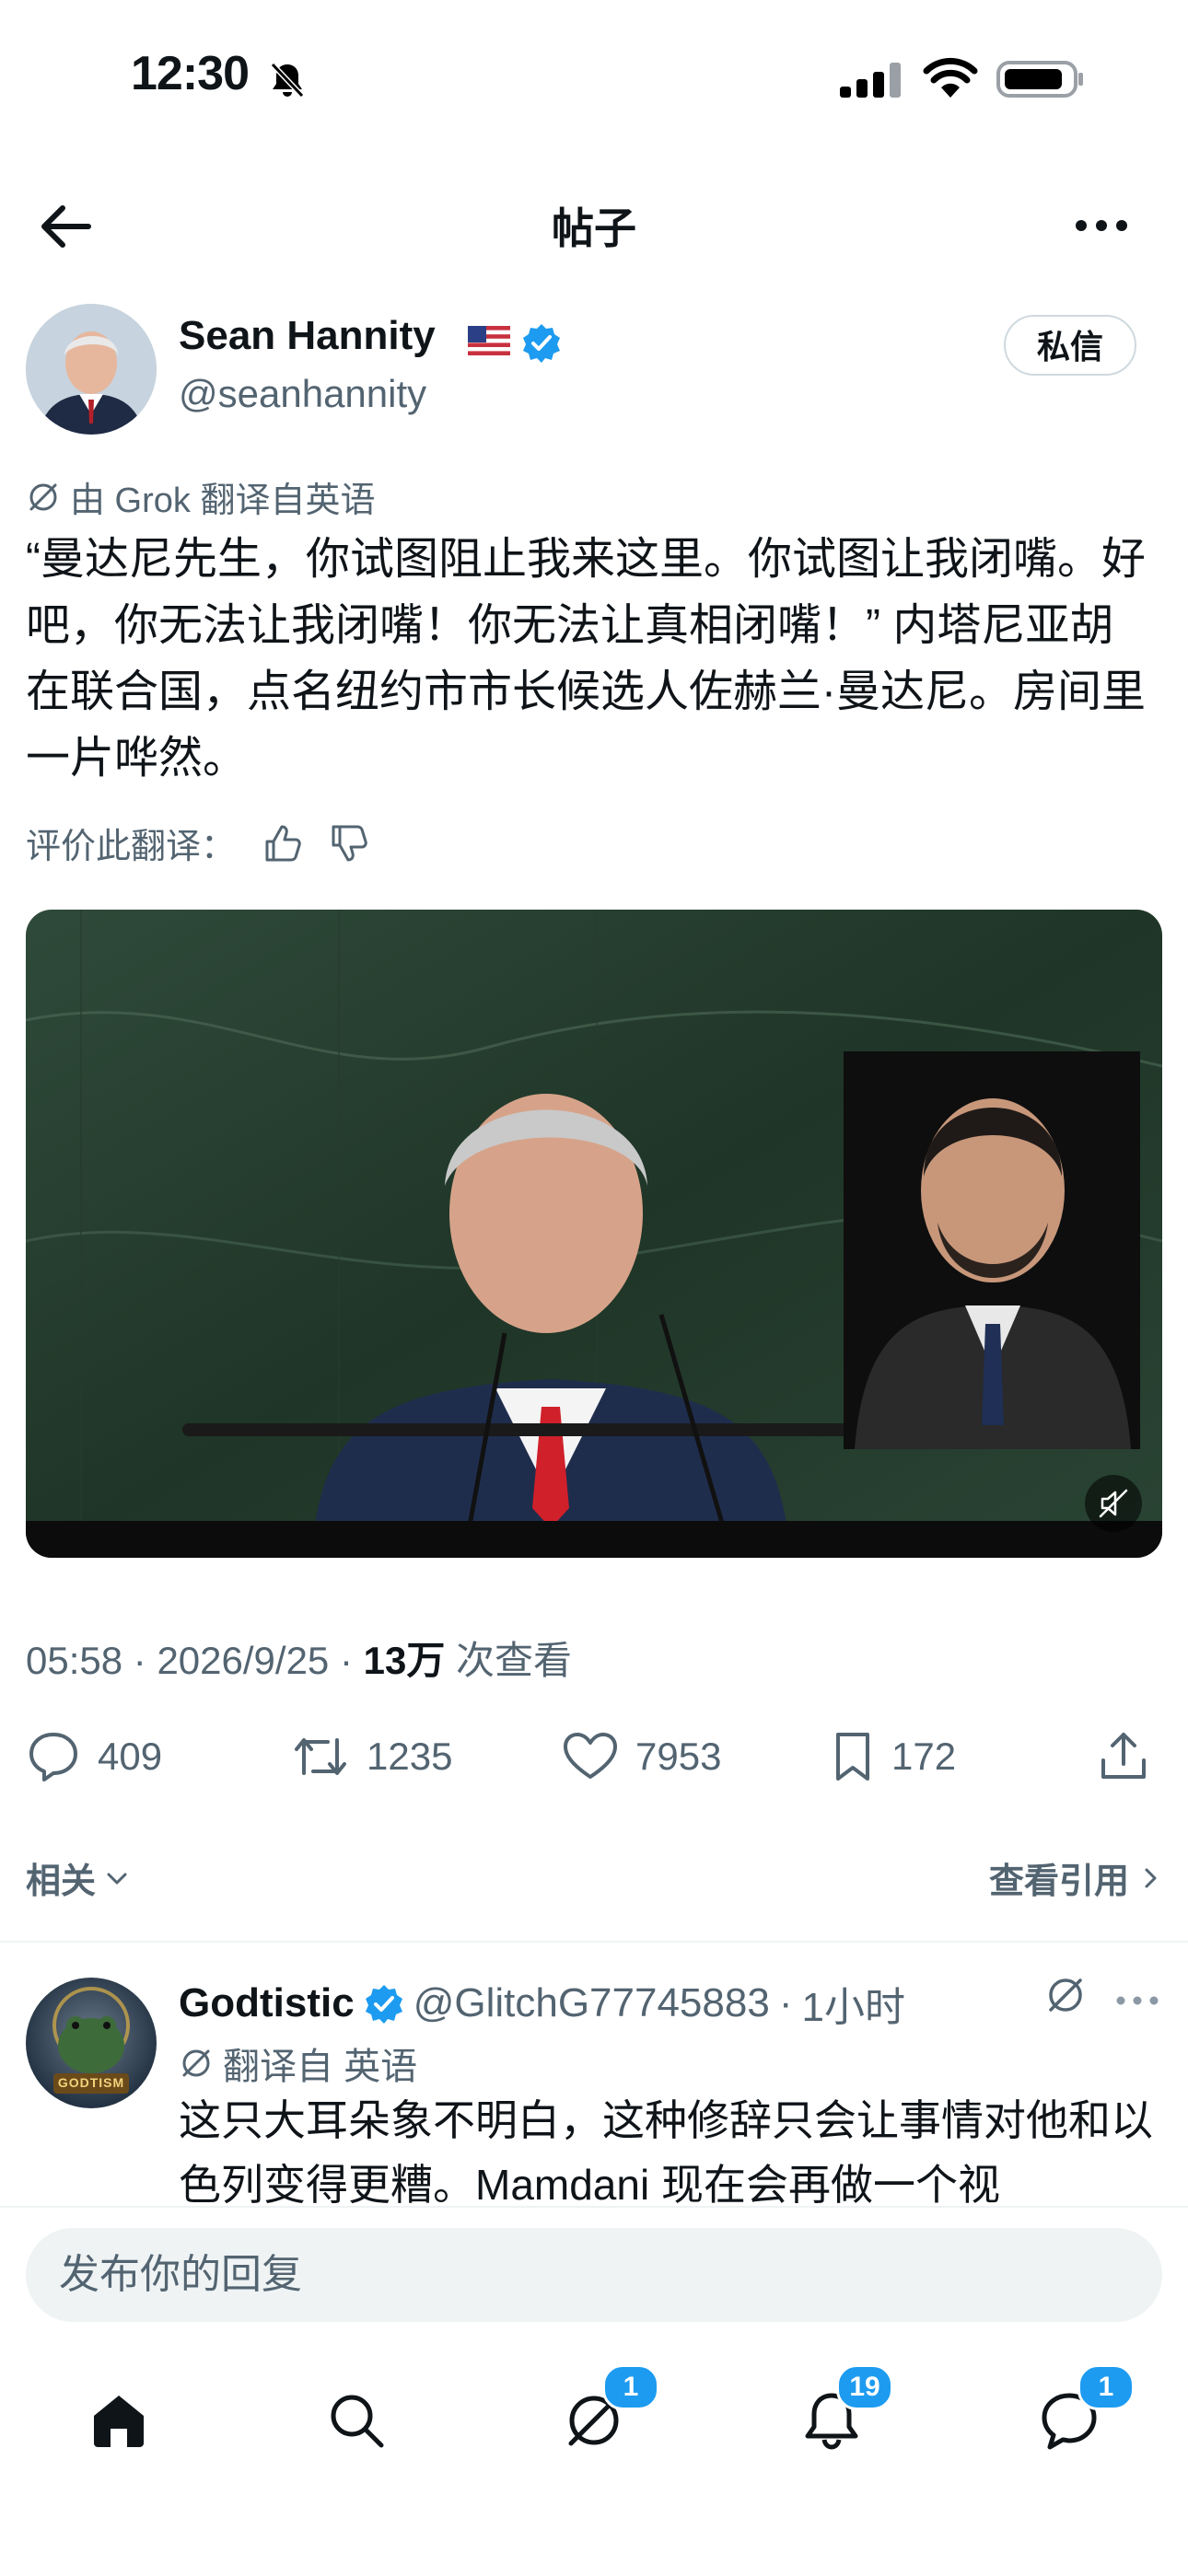 This screenshot has width=1188, height=2576. I want to click on reply-author-handle: @GlitchG77745883, so click(591, 2003).